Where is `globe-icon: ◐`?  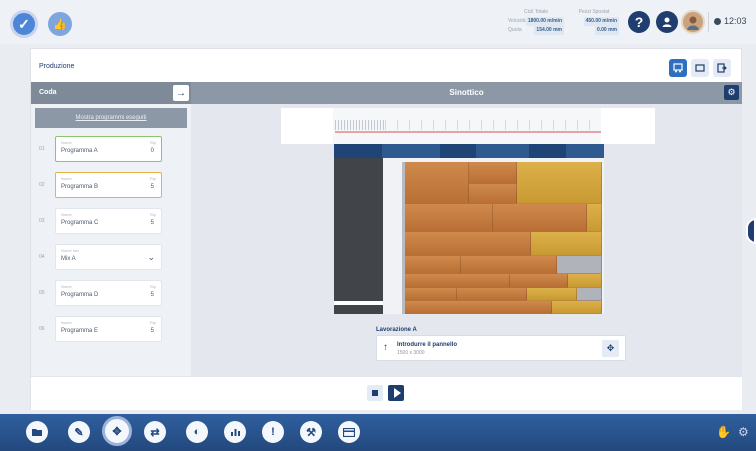 globe-icon: ◐ is located at coordinates (197, 432).